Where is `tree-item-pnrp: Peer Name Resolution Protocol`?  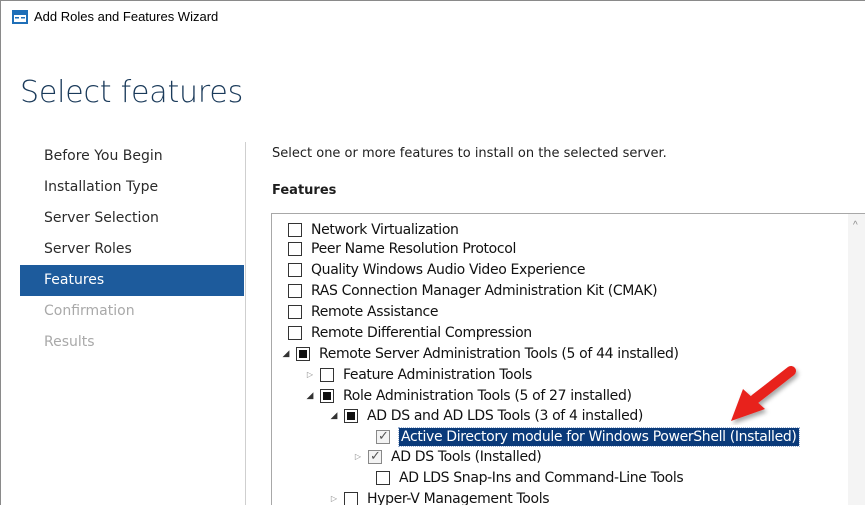
tree-item-pnrp: Peer Name Resolution Protocol is located at coordinates (402, 248).